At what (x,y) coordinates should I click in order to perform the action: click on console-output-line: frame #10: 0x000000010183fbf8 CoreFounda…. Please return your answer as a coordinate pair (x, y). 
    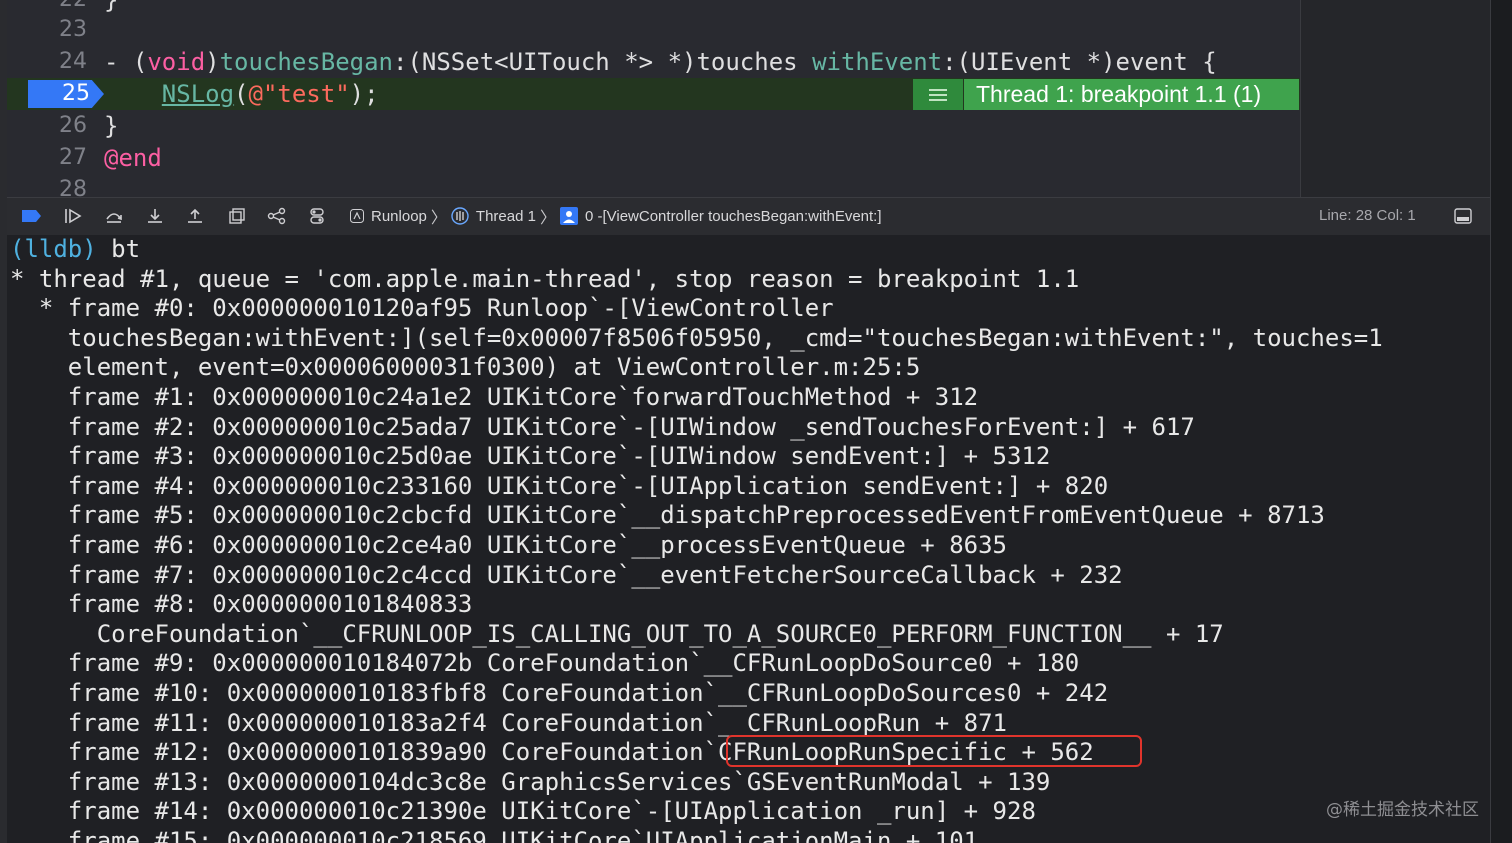
    Looking at the image, I should click on (559, 693).